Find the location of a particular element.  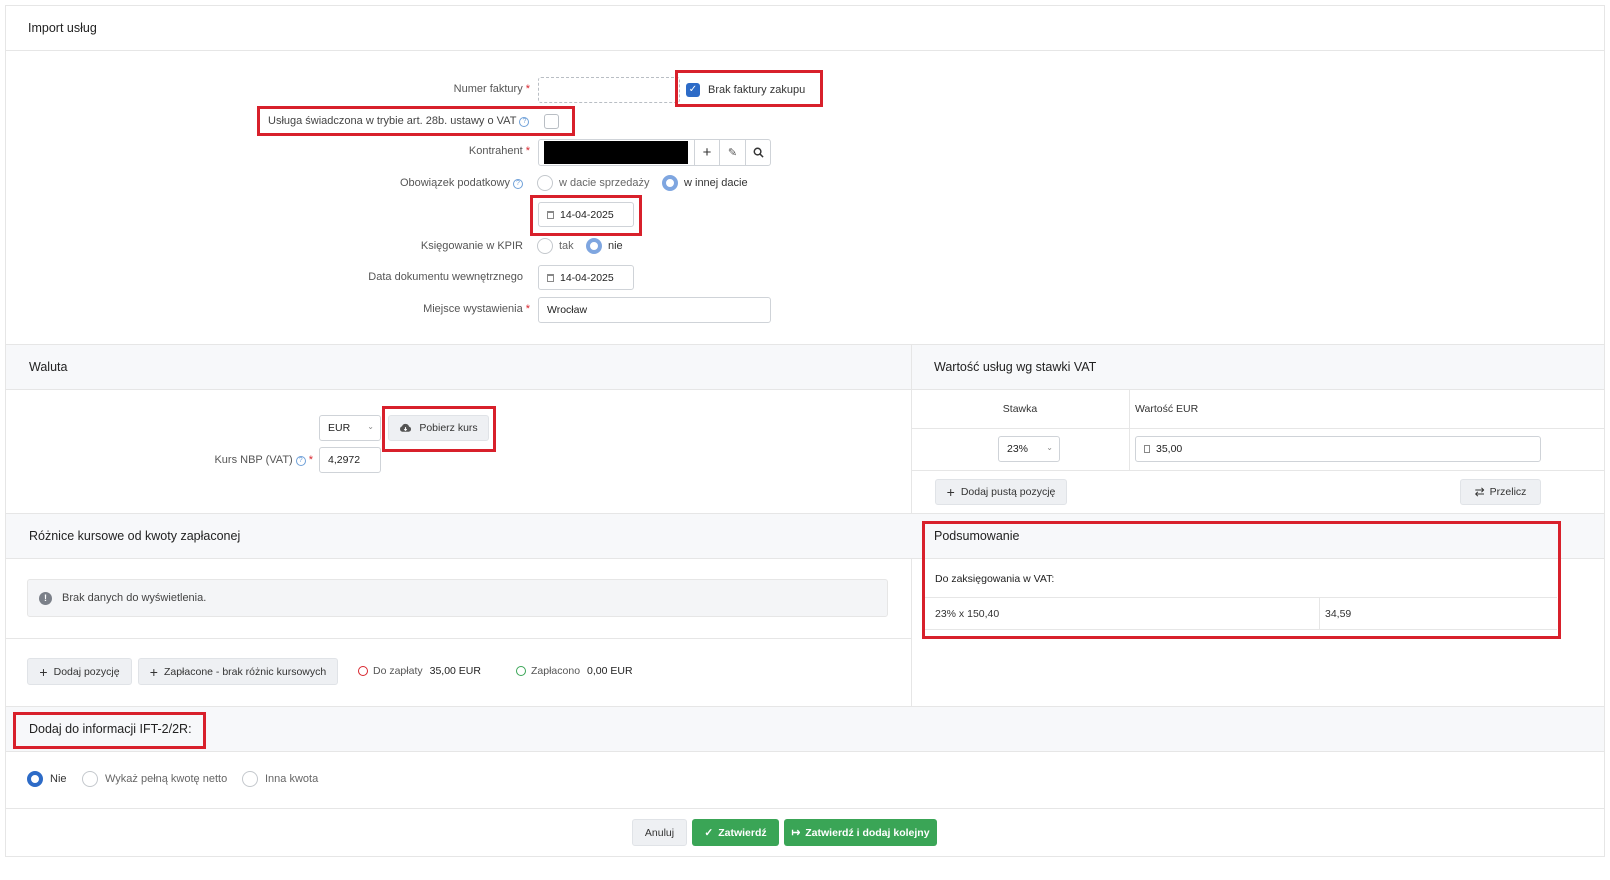

tax-option-other: w innej dacie is located at coordinates (705, 183).